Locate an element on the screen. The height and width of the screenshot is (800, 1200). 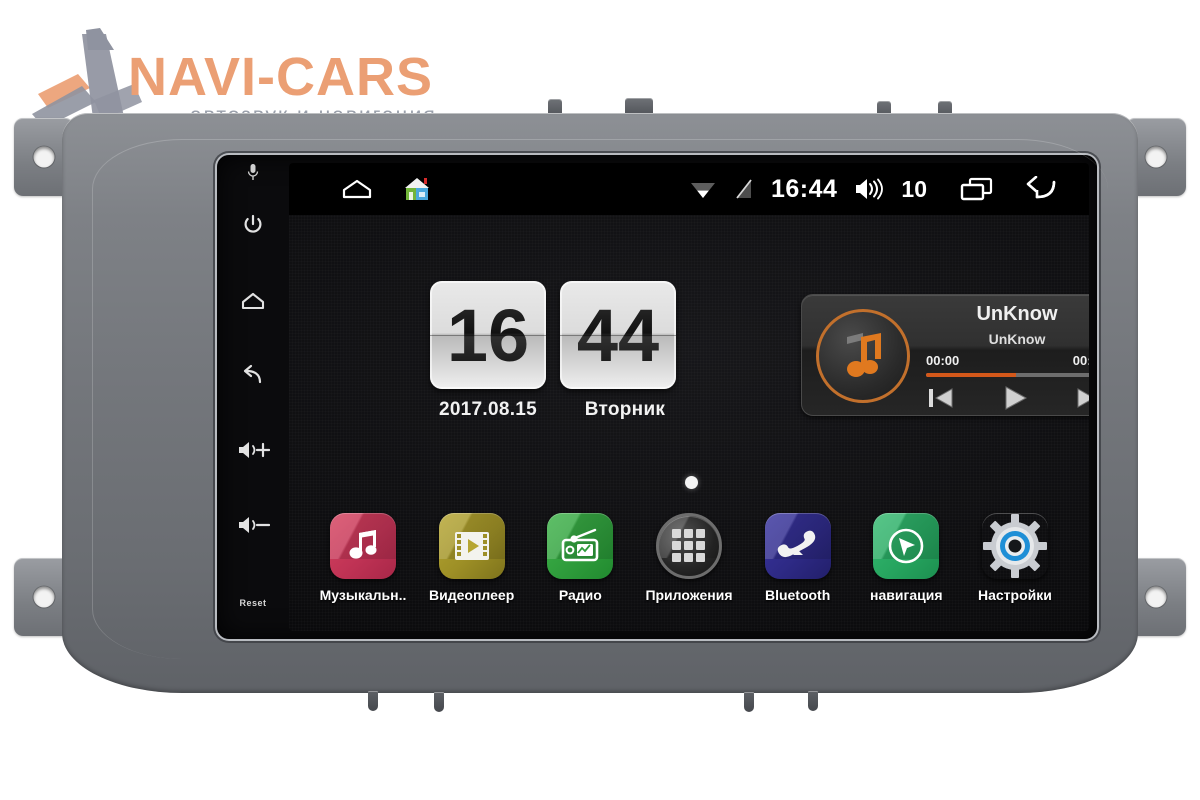
volume-down-icon is located at coordinates (254, 525).